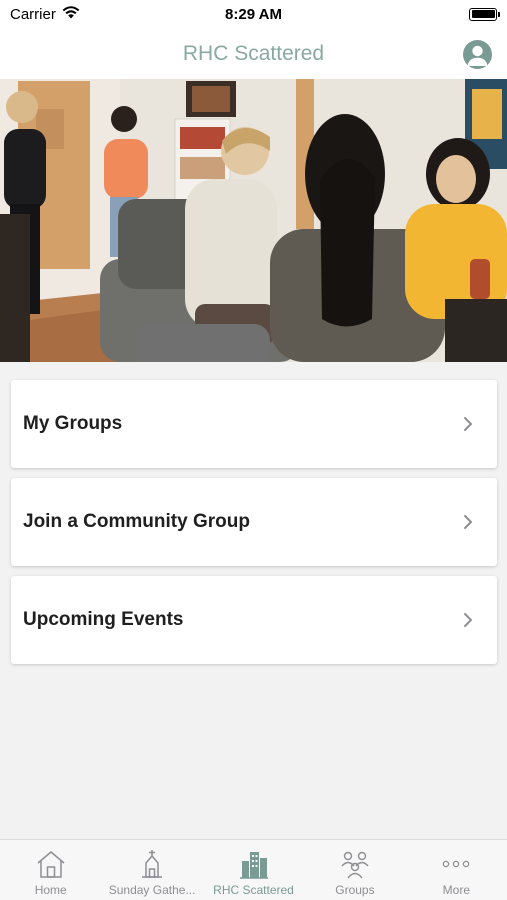 This screenshot has height=900, width=507. I want to click on house-icon, so click(51, 864).